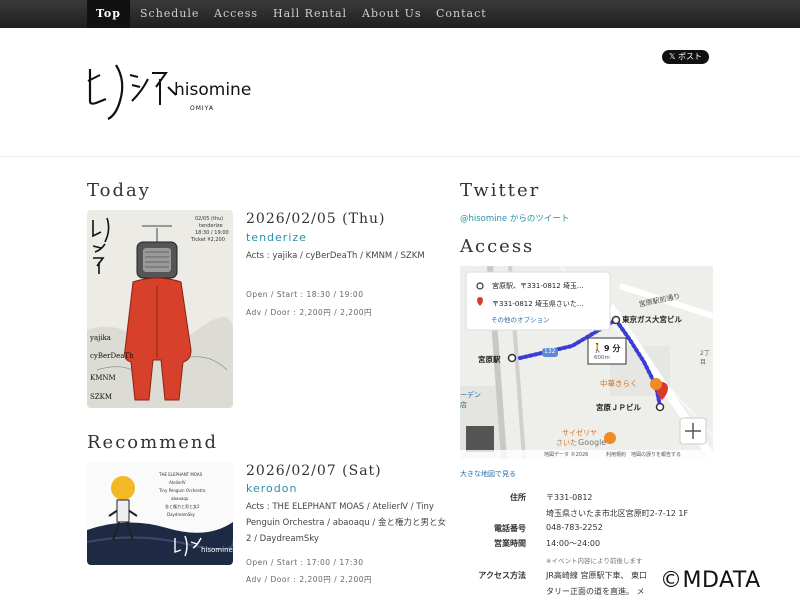 The image size is (800, 600). What do you see at coordinates (305, 294) in the screenshot?
I see `today-open-start: Open / Start : 18:30 / 19:00` at bounding box center [305, 294].